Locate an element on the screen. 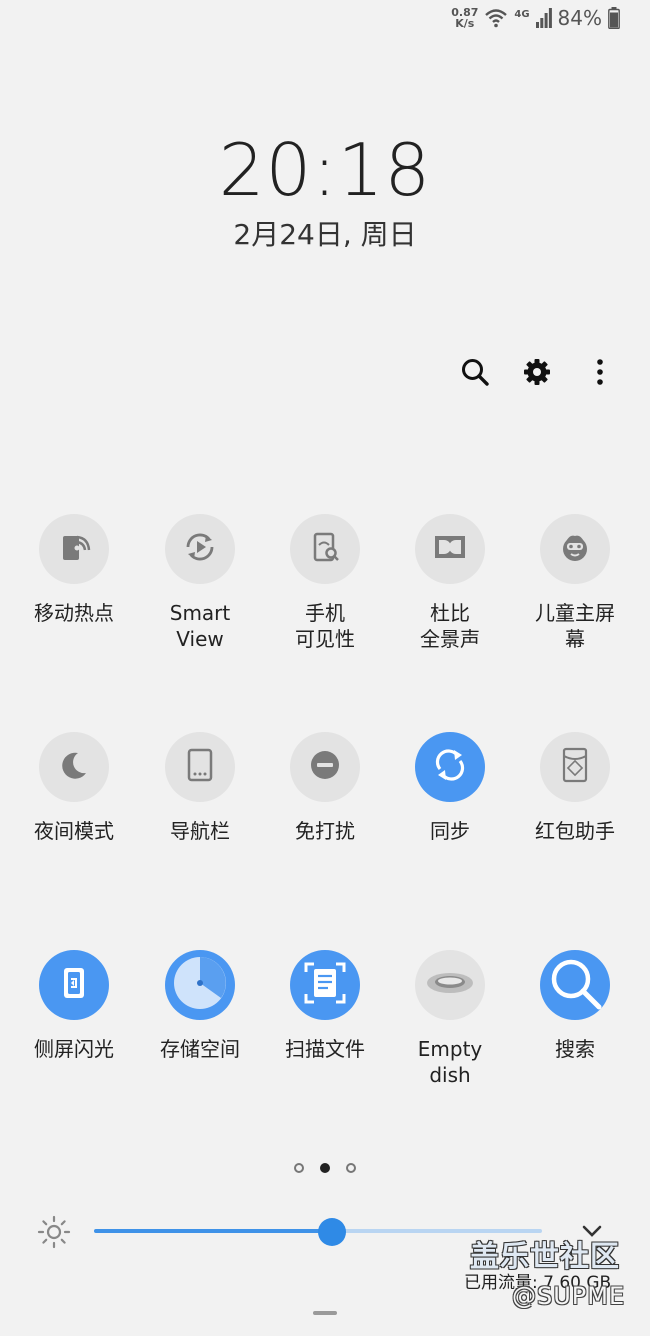  tile-label: Empty dish is located at coordinates (450, 1062).